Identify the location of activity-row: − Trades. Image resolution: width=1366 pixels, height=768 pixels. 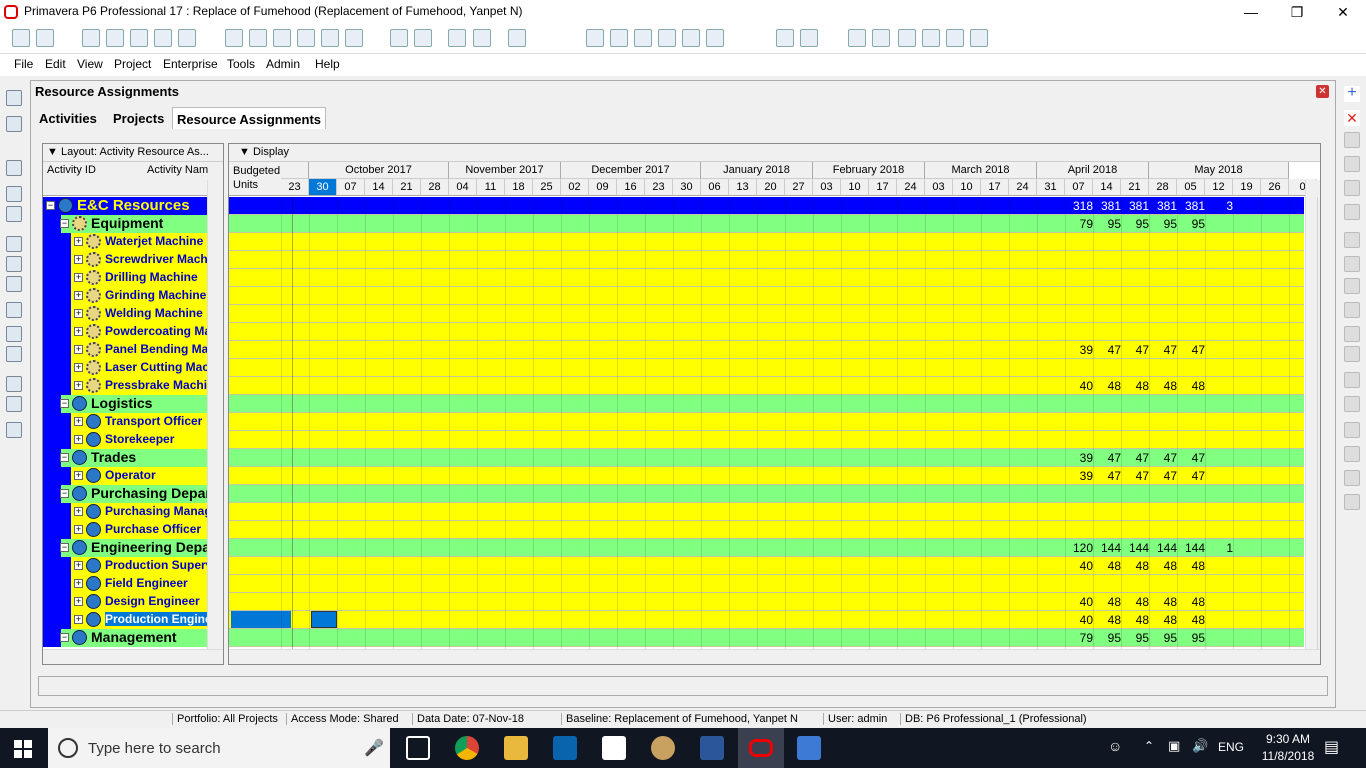
(125, 458).